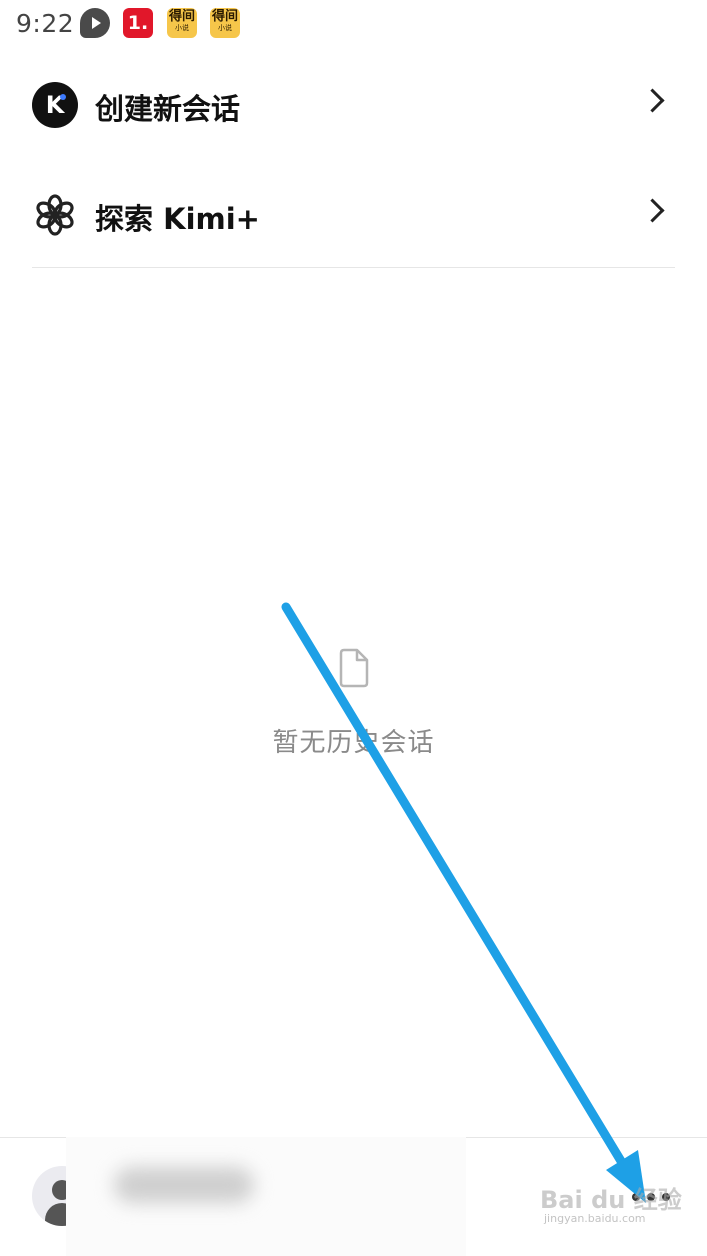 This screenshot has height=1256, width=707. Describe the element at coordinates (55, 215) in the screenshot. I see `flower-icon` at that location.